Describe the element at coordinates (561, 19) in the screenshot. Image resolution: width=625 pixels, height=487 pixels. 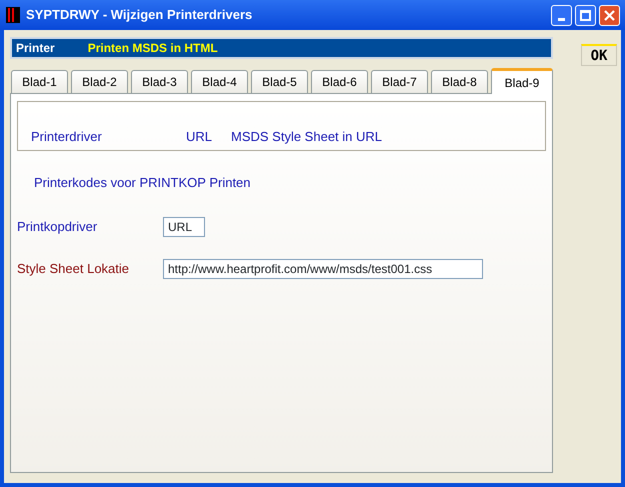
I see `minimize-icon` at that location.